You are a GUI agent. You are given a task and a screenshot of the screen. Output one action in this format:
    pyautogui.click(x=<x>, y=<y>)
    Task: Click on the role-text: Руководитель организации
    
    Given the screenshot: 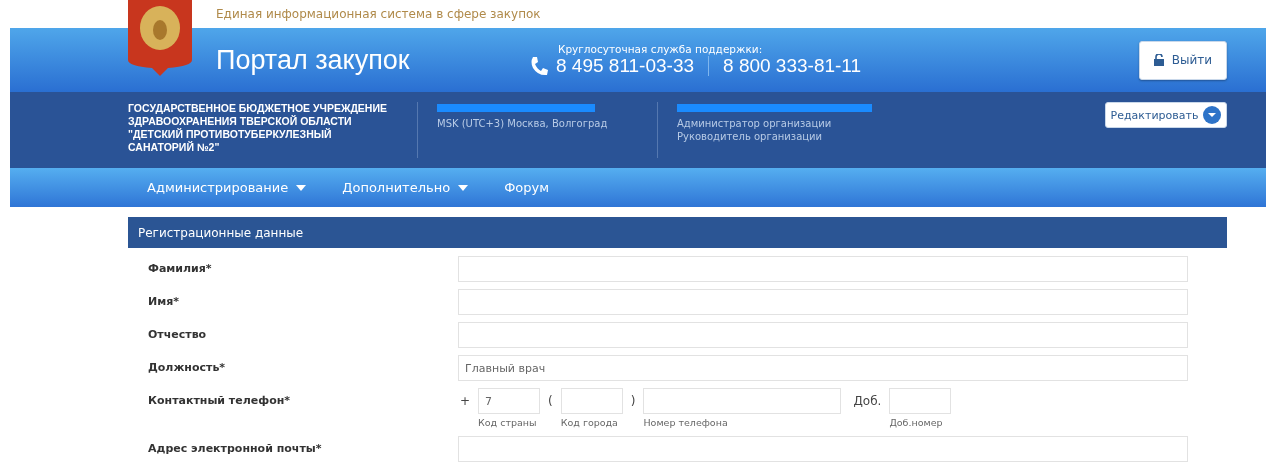 What is the action you would take?
    pyautogui.click(x=750, y=136)
    